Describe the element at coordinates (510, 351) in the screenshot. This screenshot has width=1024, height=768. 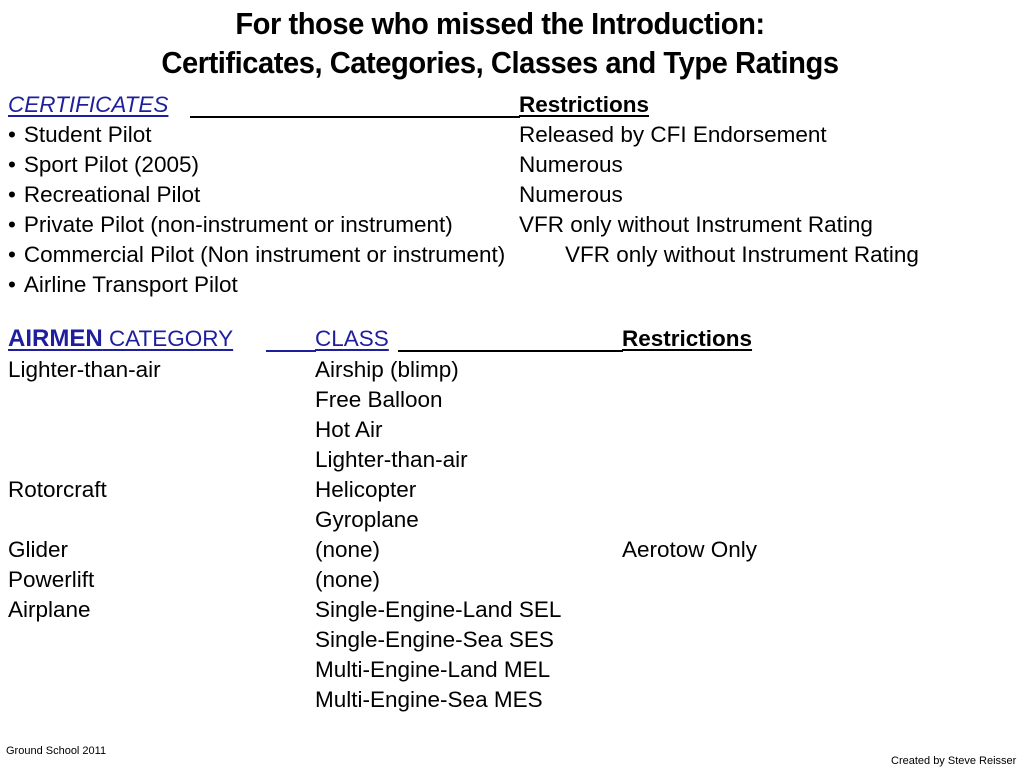
I see `class-heading-rule` at that location.